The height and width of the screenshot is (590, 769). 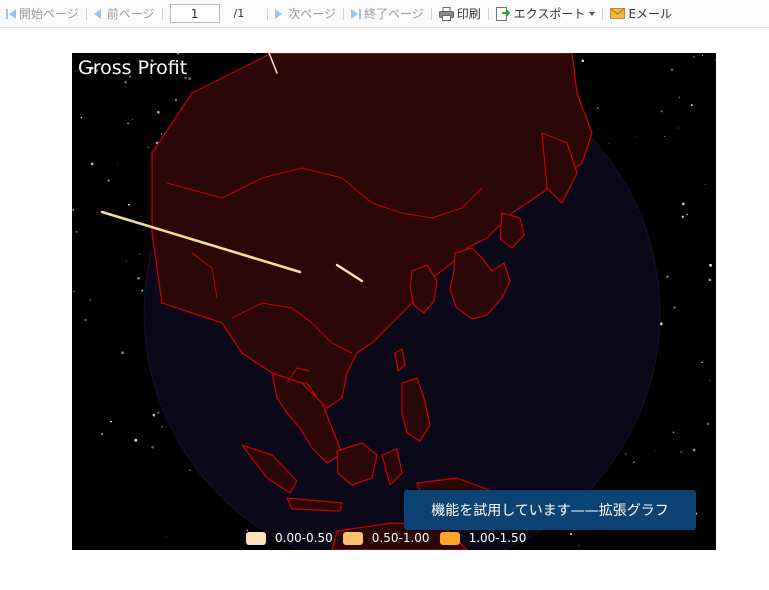 I want to click on email-label: Eメール, so click(x=650, y=14).